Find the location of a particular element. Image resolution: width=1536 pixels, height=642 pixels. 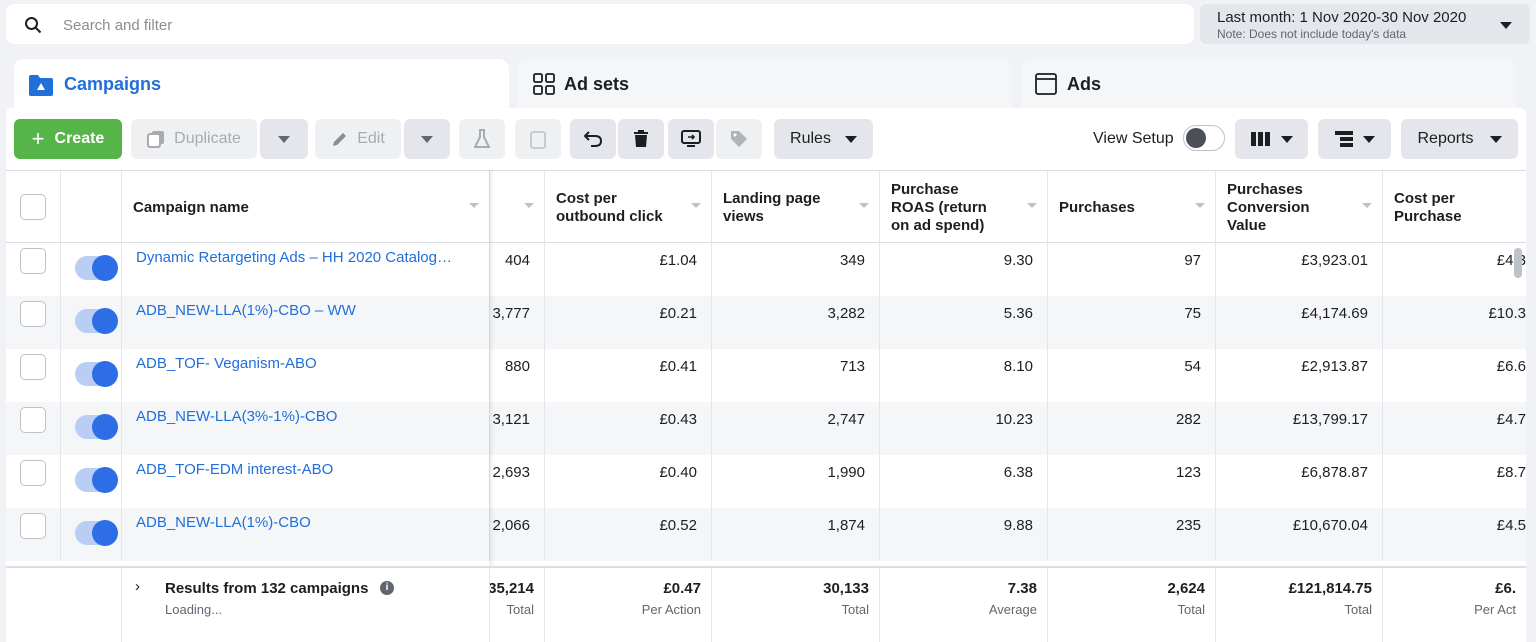

select-all-checkbox is located at coordinates (33, 207).